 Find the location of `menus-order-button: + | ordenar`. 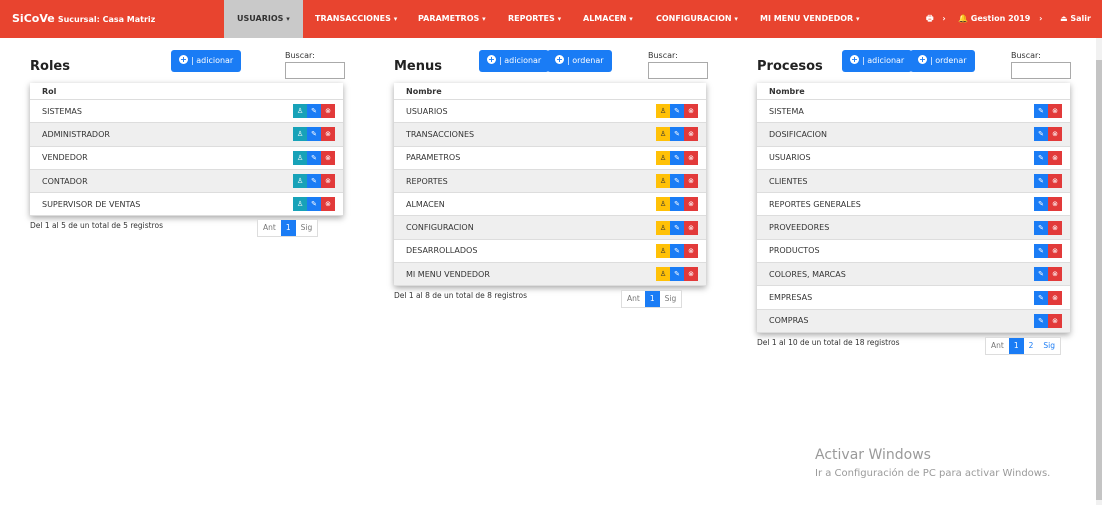

menus-order-button: + | ordenar is located at coordinates (579, 61).